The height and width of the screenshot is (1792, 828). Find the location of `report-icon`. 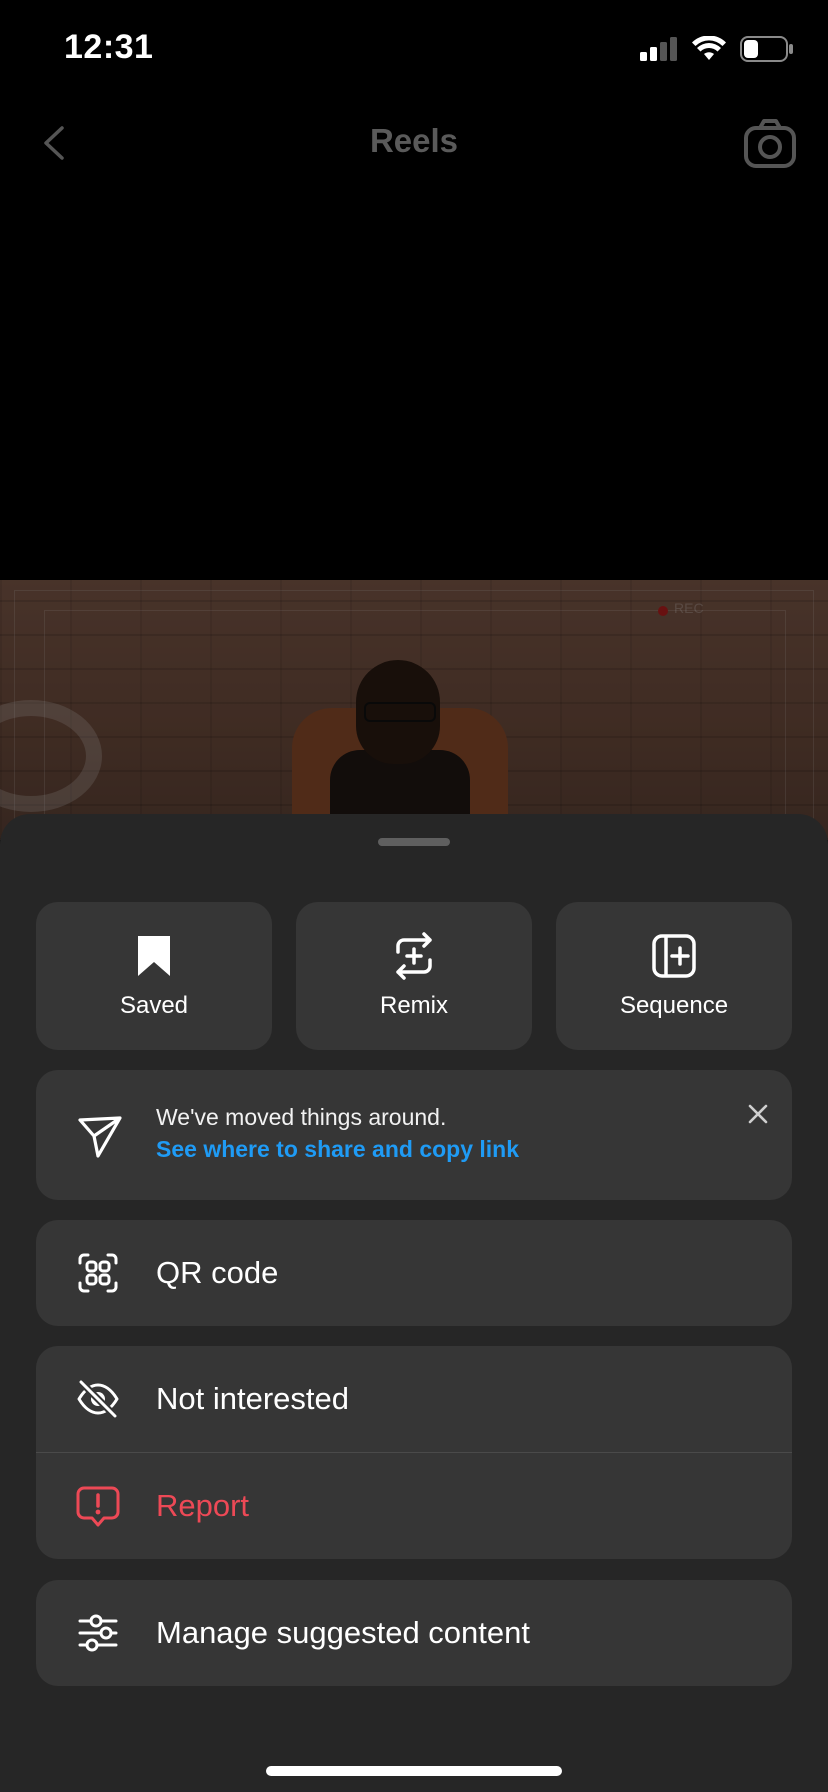

report-icon is located at coordinates (98, 1506).